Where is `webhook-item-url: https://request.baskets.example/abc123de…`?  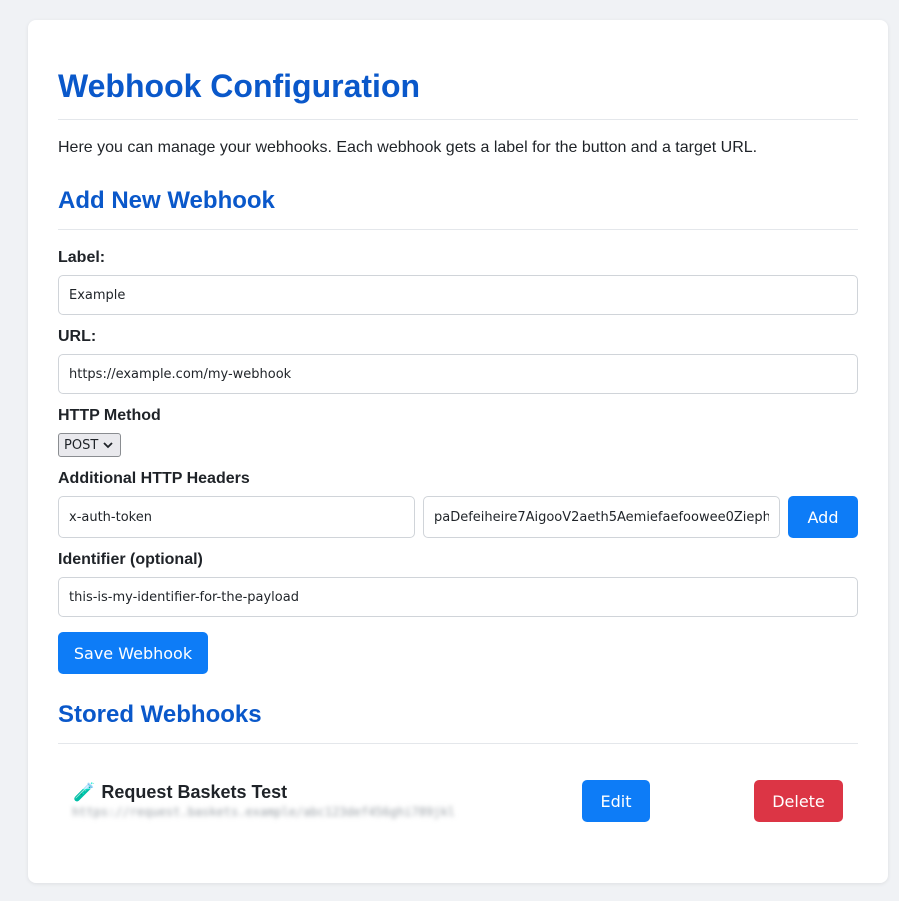 webhook-item-url: https://request.baskets.example/abc123de… is located at coordinates (263, 812).